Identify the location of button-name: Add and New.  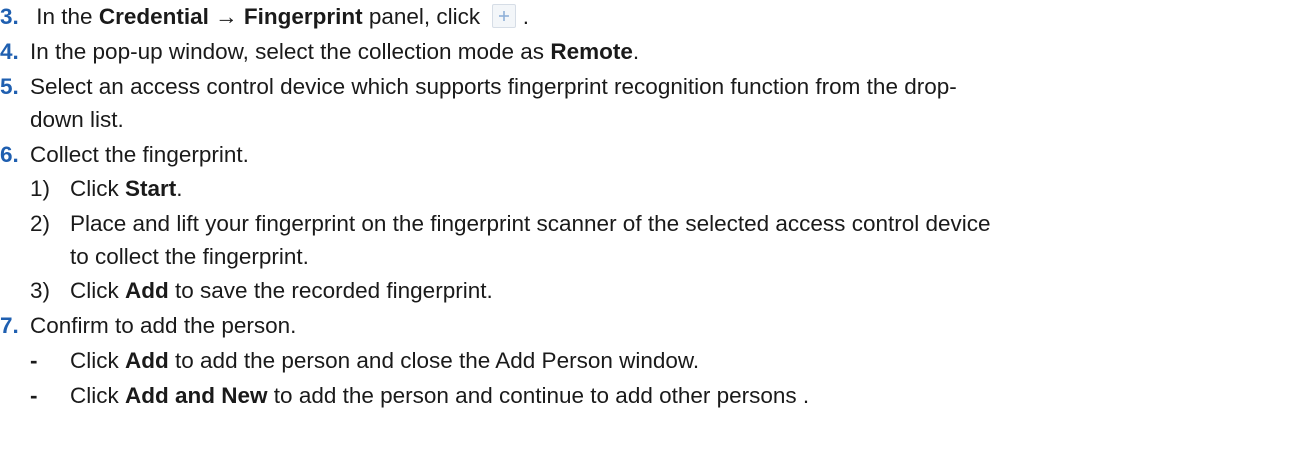
(196, 395).